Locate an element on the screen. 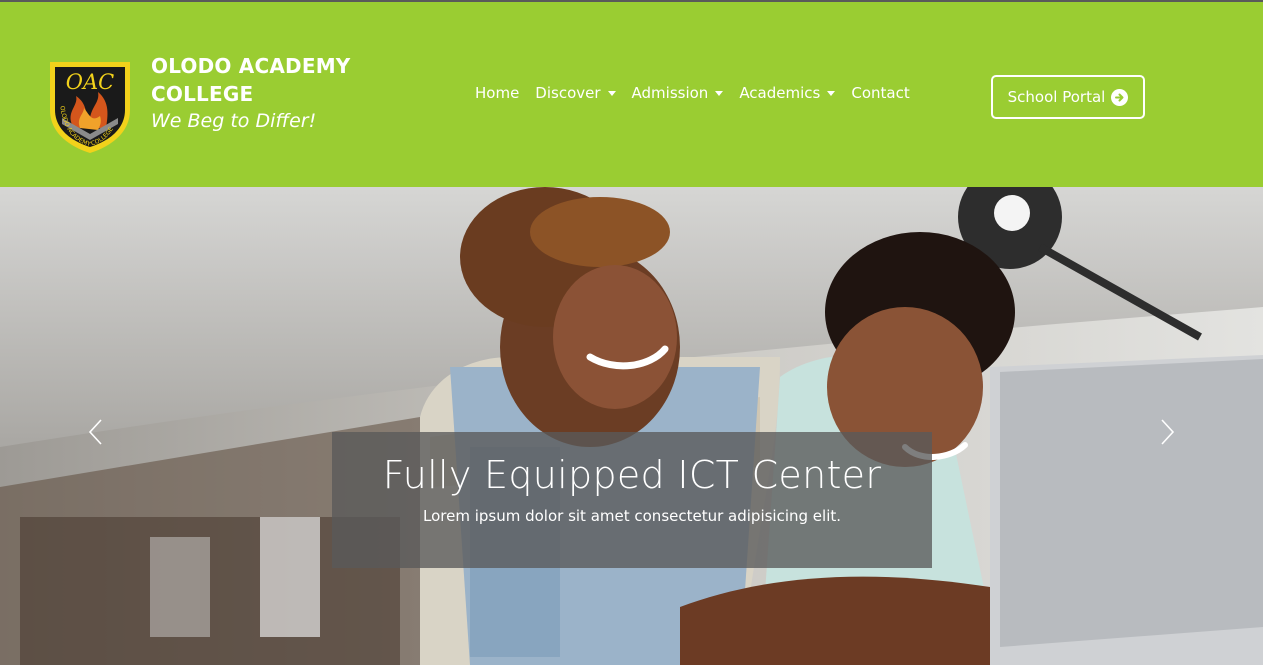 The image size is (1263, 665). chevron-left-icon is located at coordinates (95, 432).